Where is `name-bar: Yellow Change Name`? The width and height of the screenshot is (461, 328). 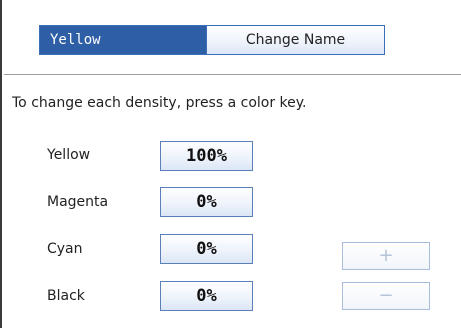
name-bar: Yellow Change Name is located at coordinates (212, 40).